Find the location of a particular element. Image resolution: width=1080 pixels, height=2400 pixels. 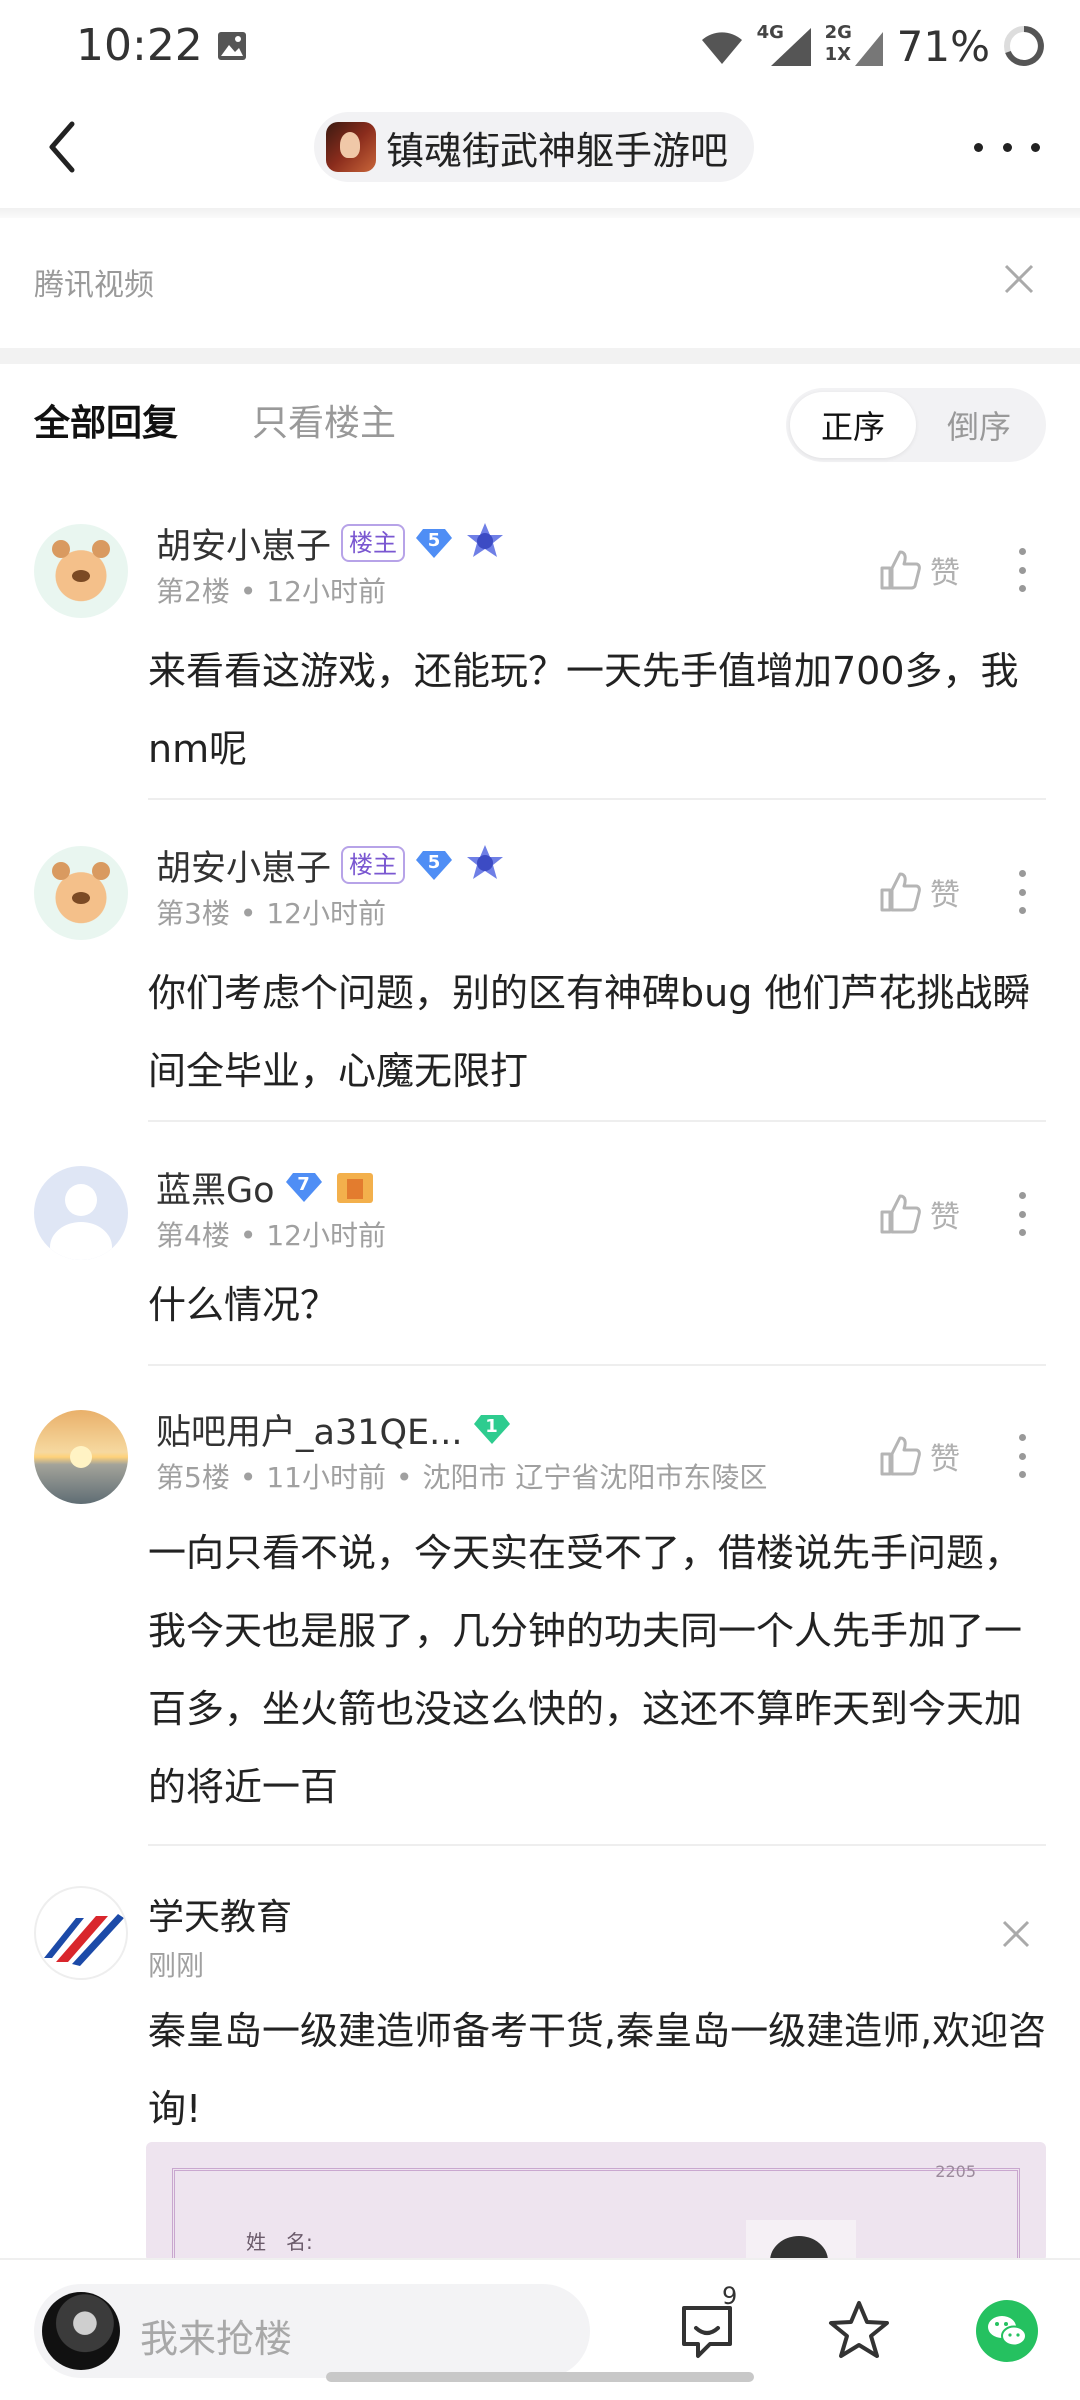

reply-placeholder: 我来抢楼 is located at coordinates (216, 2339).